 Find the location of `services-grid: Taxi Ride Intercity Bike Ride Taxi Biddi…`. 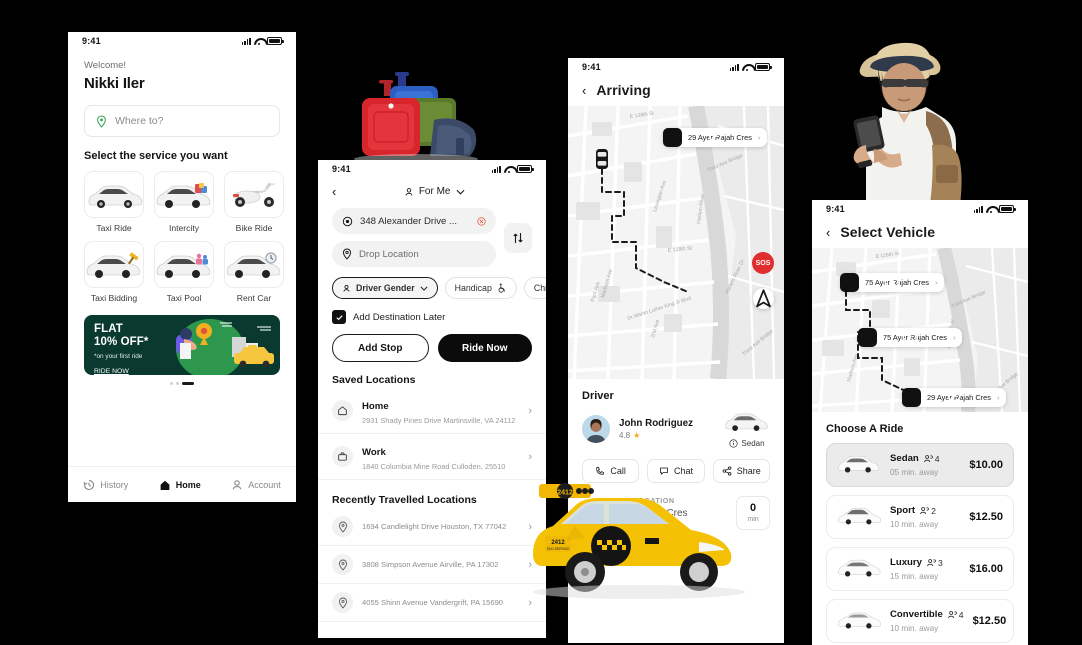

services-grid: Taxi Ride Intercity Bike Ride Taxi Biddi… is located at coordinates (184, 237).